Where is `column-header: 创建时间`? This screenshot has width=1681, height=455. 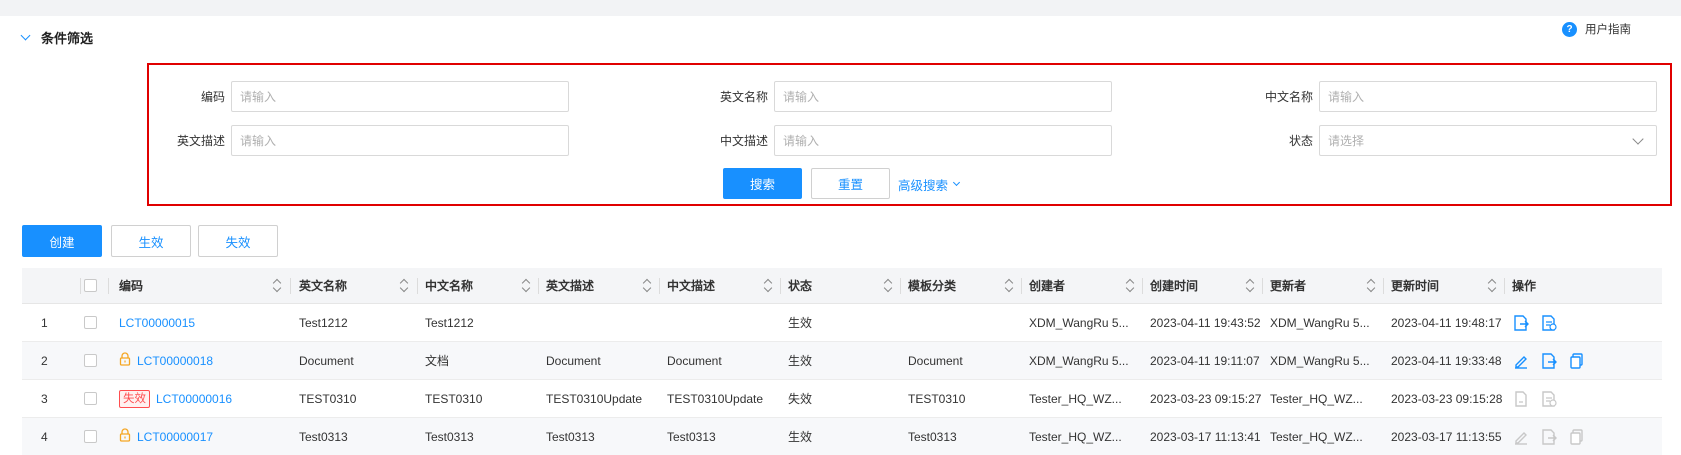 column-header: 创建时间 is located at coordinates (1174, 285).